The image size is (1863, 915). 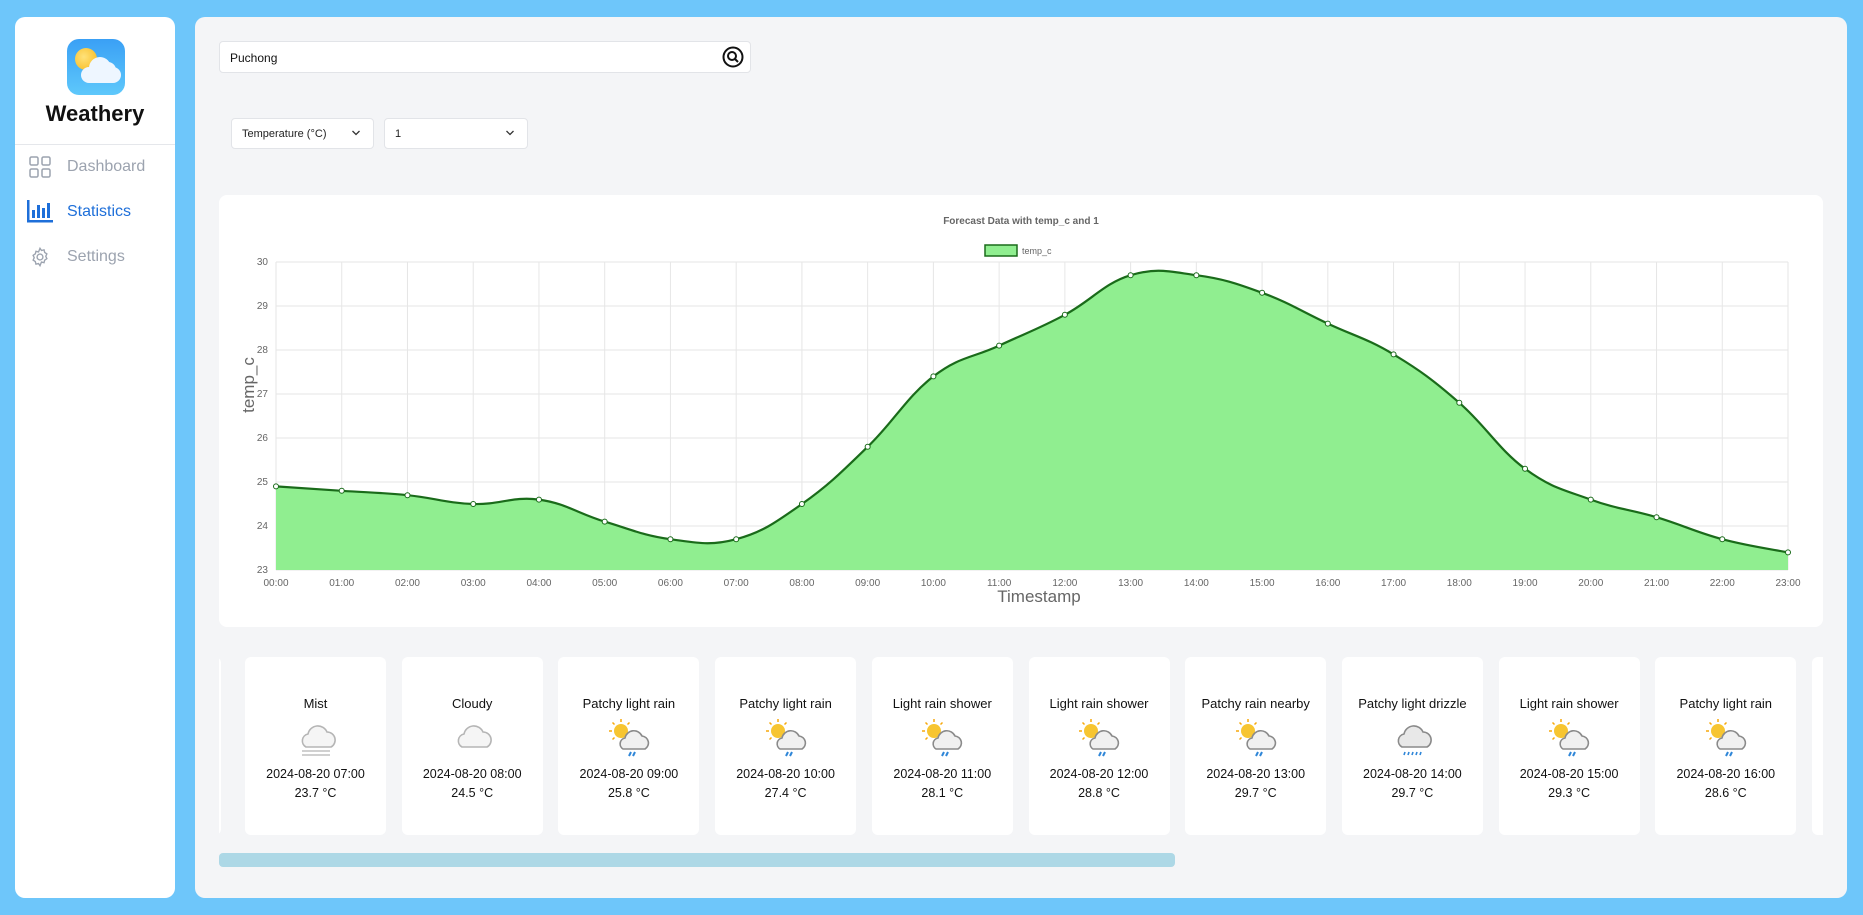 What do you see at coordinates (733, 57) in the screenshot?
I see `search-icon` at bounding box center [733, 57].